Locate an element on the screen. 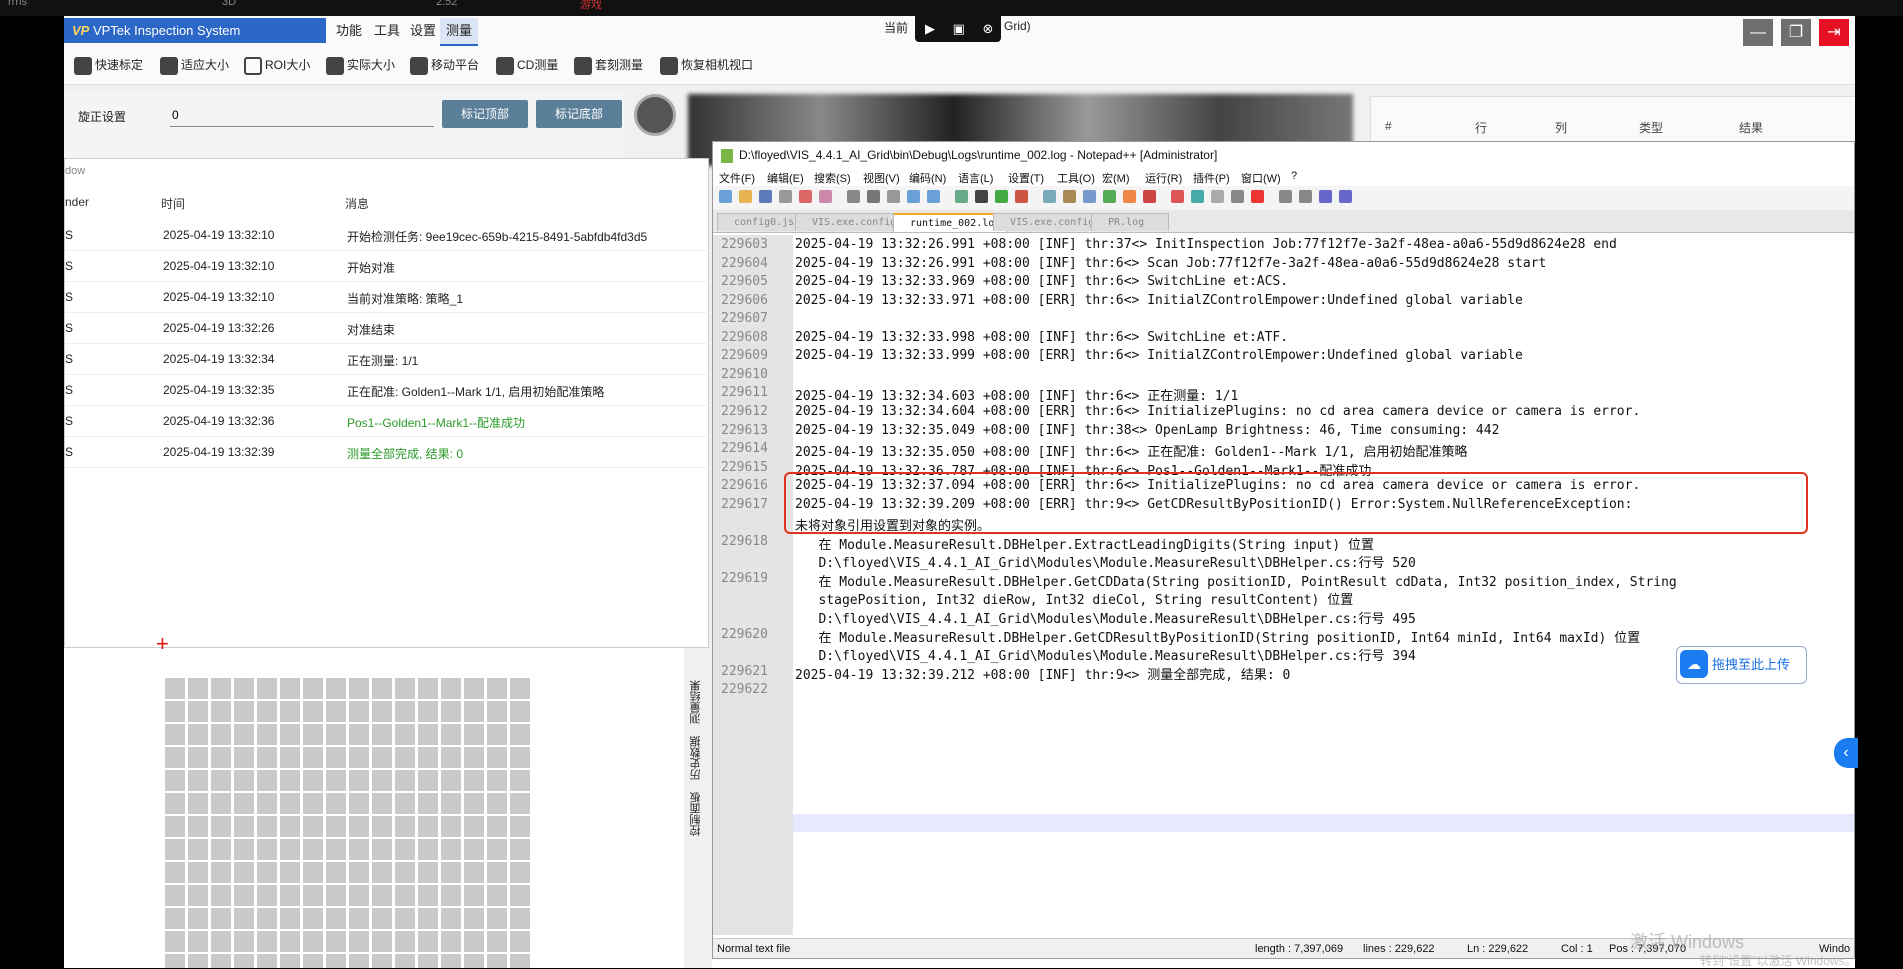 The image size is (1903, 969). tab-control-panel: 控制面板 is located at coordinates (696, 814).